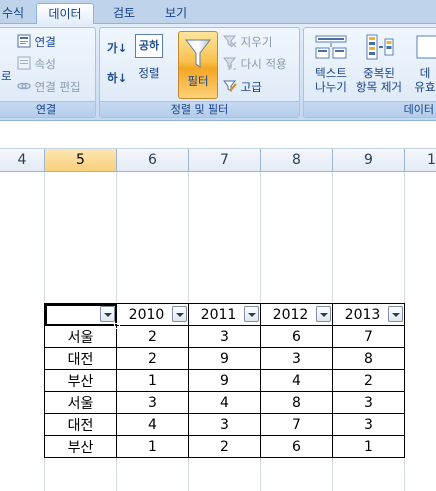  I want to click on text-to-columns-label-1: 텍스트, so click(331, 73).